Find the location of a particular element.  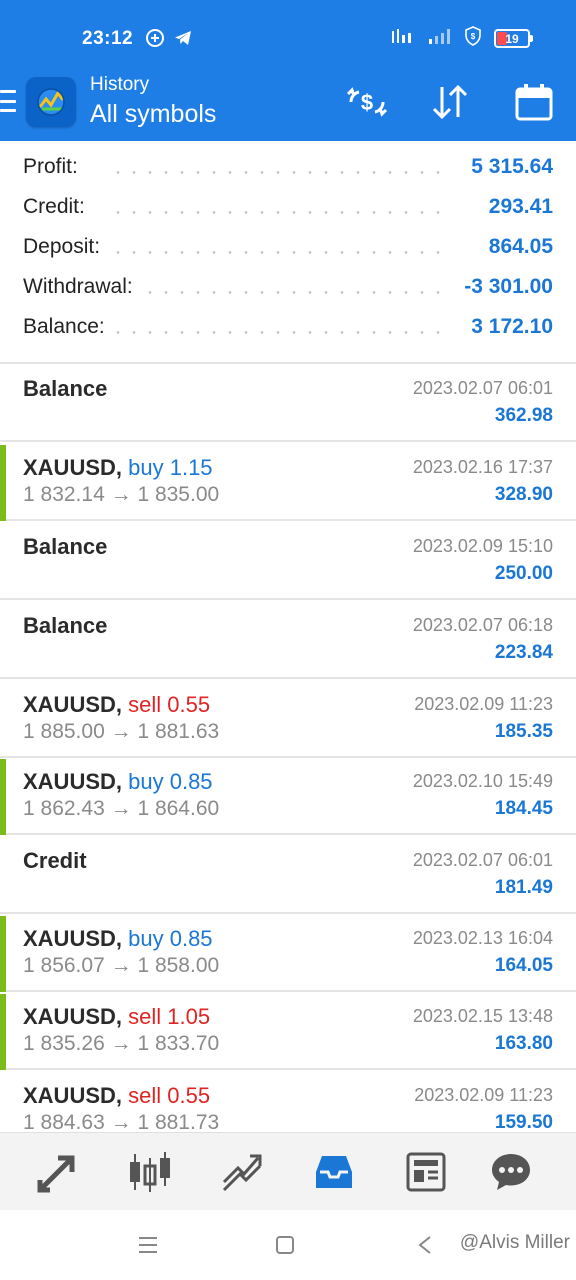

battery-icon: 19 is located at coordinates (513, 38).